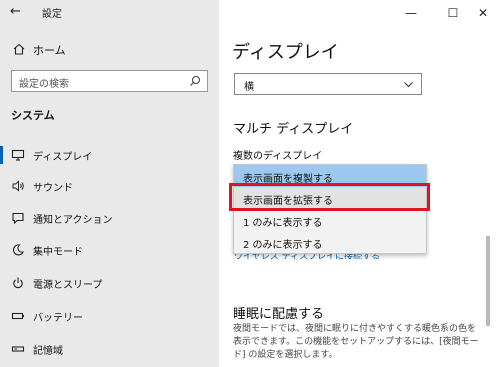 The height and width of the screenshot is (367, 500). I want to click on sidebar-item-storage: 記憶域, so click(109, 349).